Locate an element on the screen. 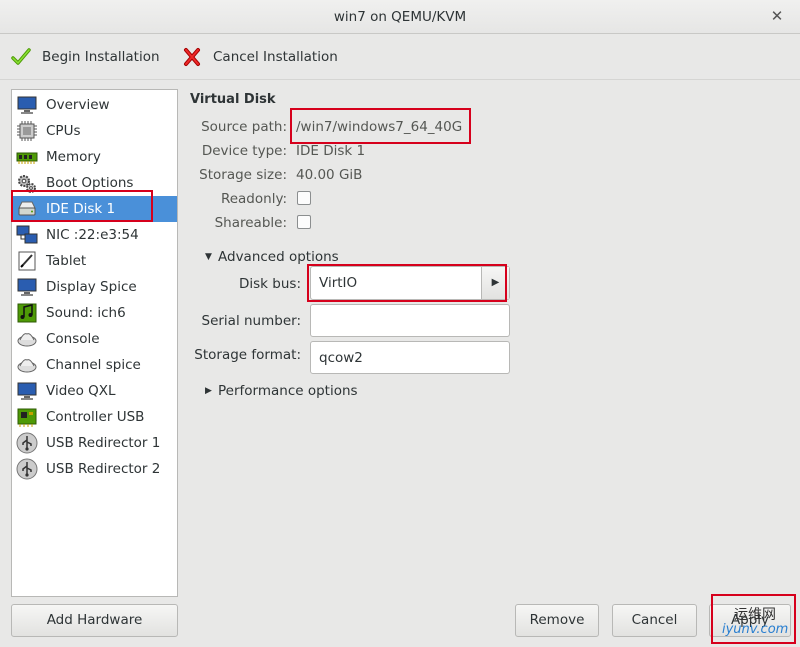 The height and width of the screenshot is (647, 800). sidebar-item-usb-redirector-1: USB Redirector 1 is located at coordinates (94, 443).